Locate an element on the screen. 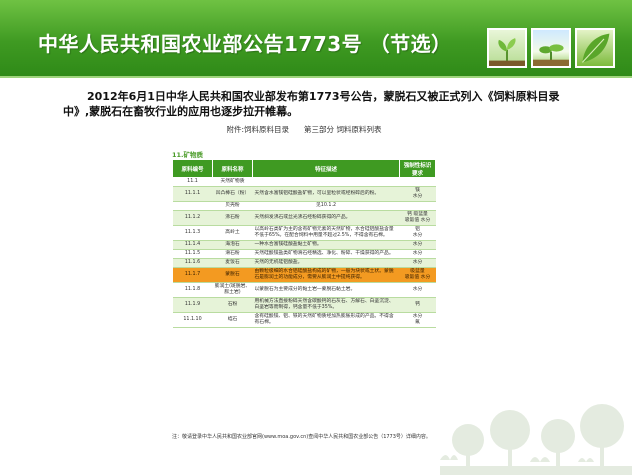 This screenshot has height=475, width=632. table-row: 11.1 天然矿物质 is located at coordinates (304, 182).